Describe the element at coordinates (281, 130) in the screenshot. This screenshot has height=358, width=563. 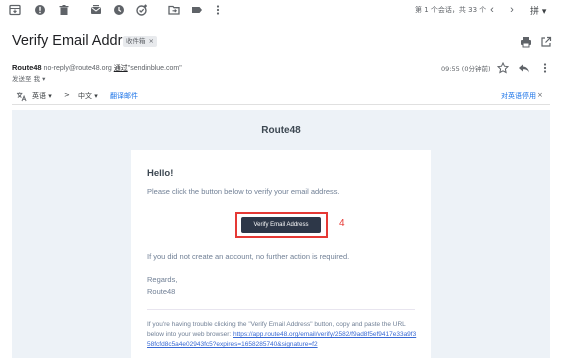
I see `brand-header: Route48` at that location.